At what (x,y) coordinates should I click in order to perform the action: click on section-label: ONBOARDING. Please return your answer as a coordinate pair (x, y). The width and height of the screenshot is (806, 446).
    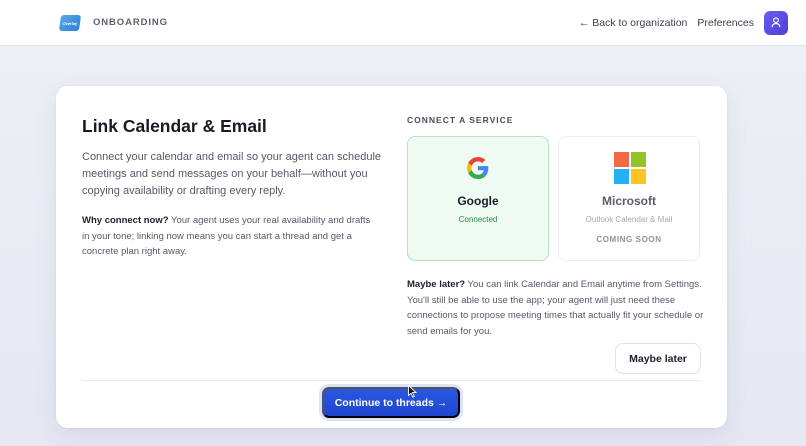
    Looking at the image, I should click on (130, 22).